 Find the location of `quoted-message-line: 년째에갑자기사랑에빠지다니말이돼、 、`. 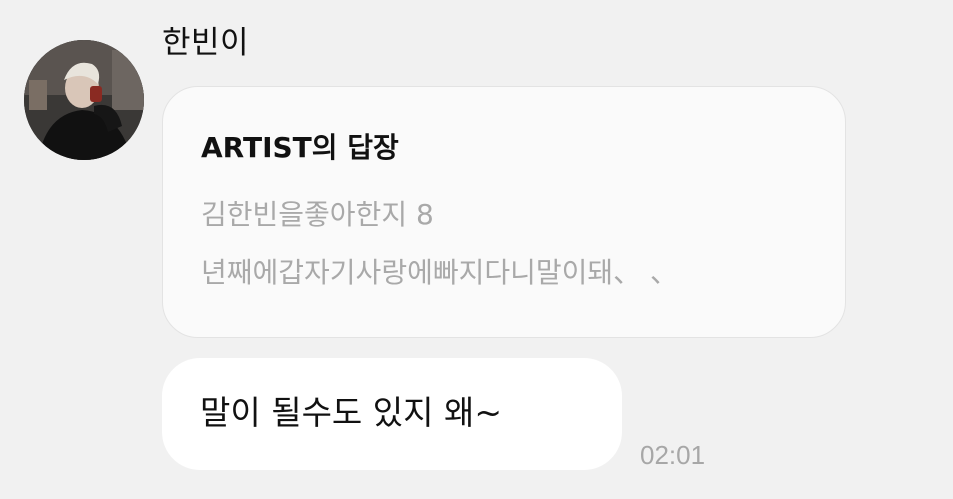

quoted-message-line: 년째에갑자기사랑에빠지다니말이돼、 、 is located at coordinates (440, 272).